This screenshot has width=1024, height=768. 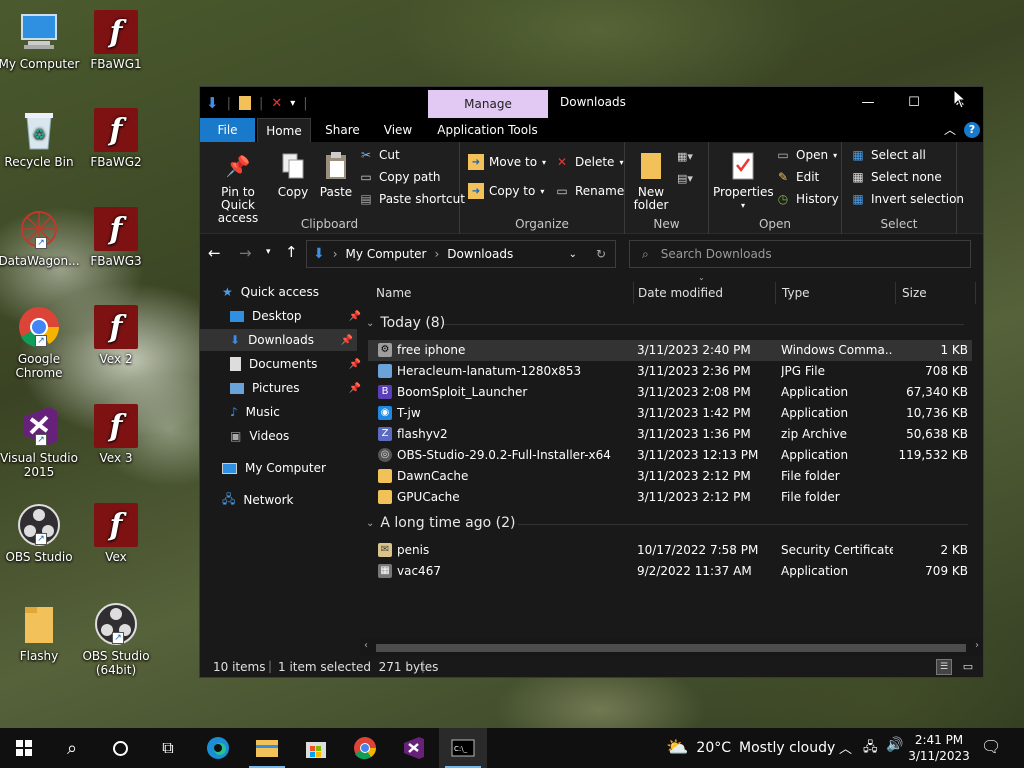 I want to click on start-button, so click(x=24, y=748).